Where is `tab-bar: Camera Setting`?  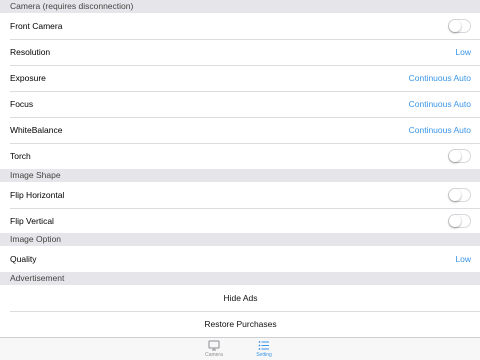
tab-bar: Camera Setting is located at coordinates (240, 348).